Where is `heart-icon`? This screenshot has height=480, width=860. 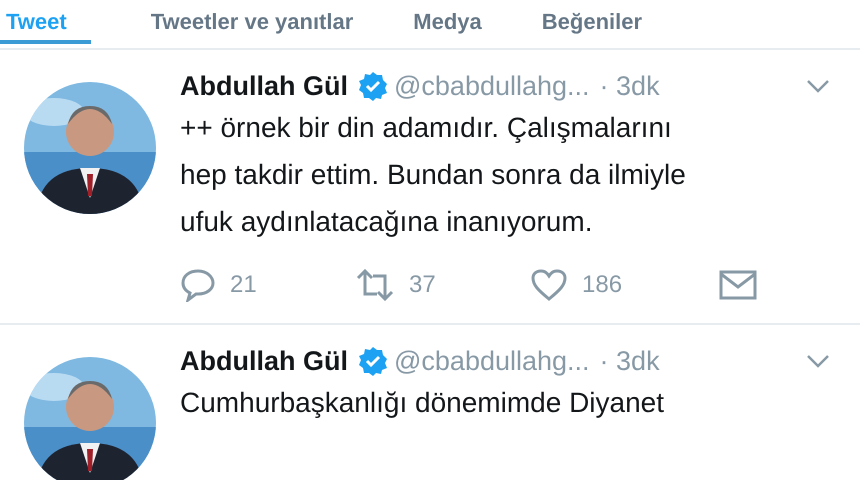
heart-icon is located at coordinates (549, 285).